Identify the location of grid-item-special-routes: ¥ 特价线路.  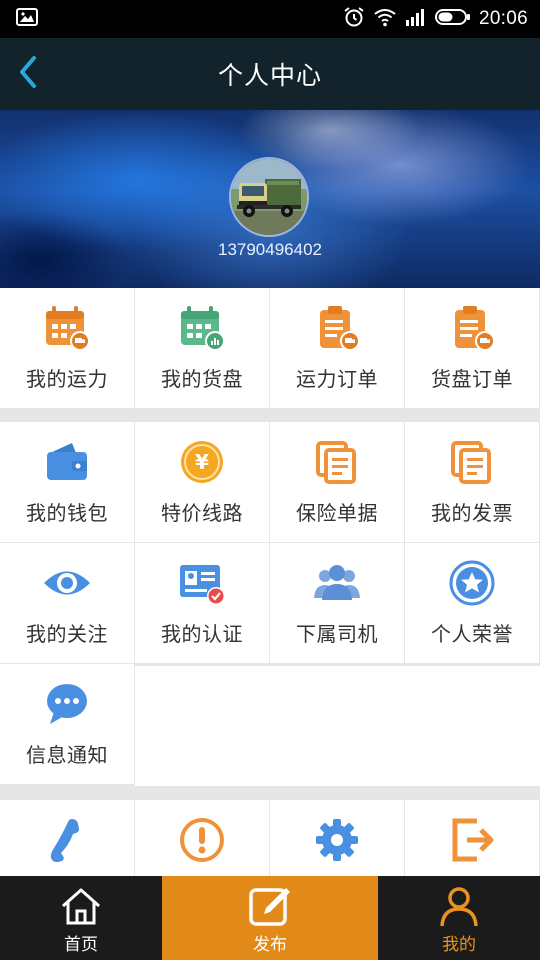
(202, 482).